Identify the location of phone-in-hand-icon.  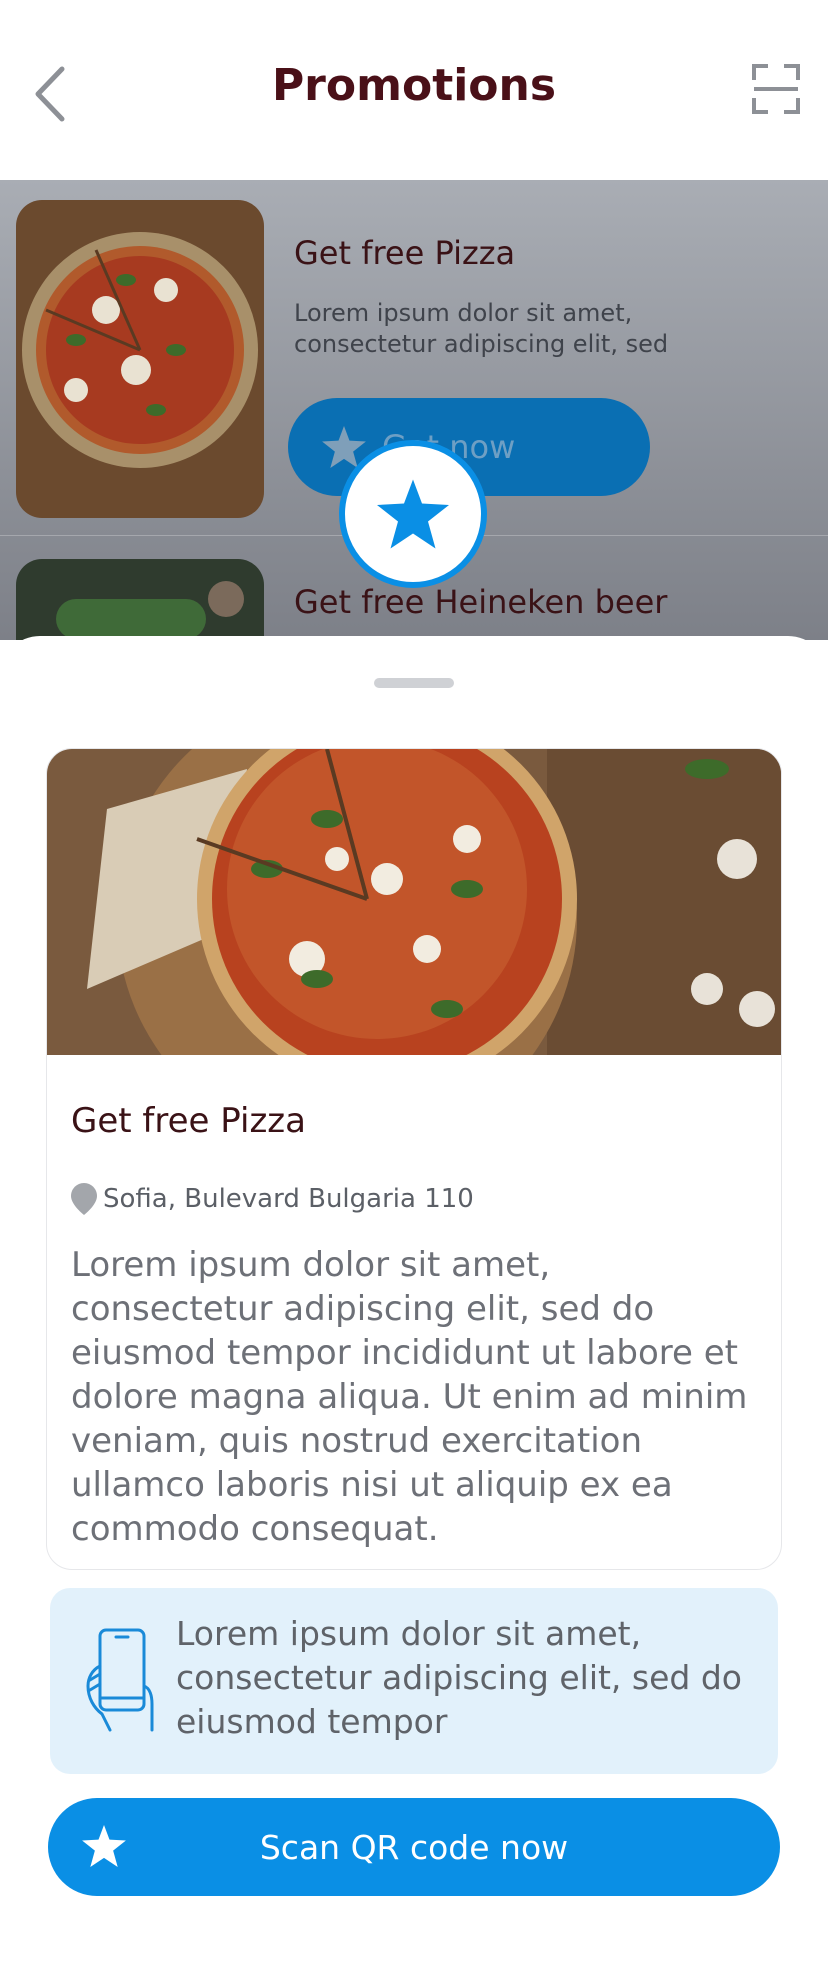
(120, 1680).